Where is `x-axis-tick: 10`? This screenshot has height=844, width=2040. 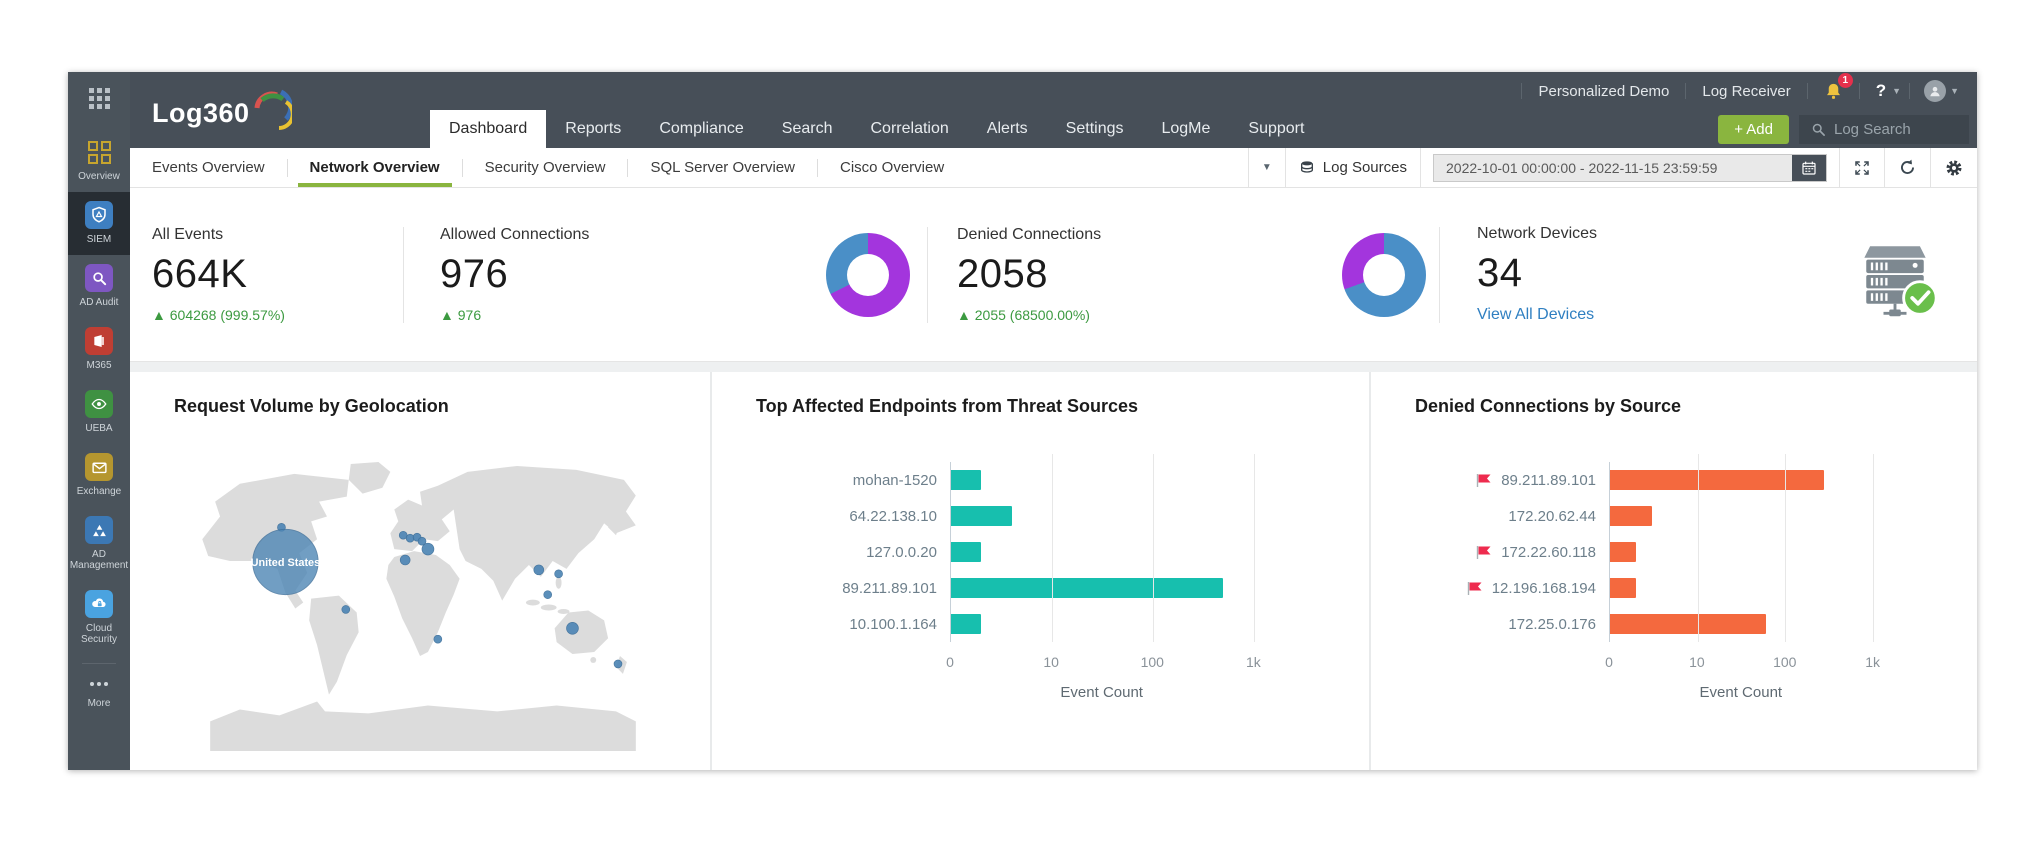 x-axis-tick: 10 is located at coordinates (1697, 662).